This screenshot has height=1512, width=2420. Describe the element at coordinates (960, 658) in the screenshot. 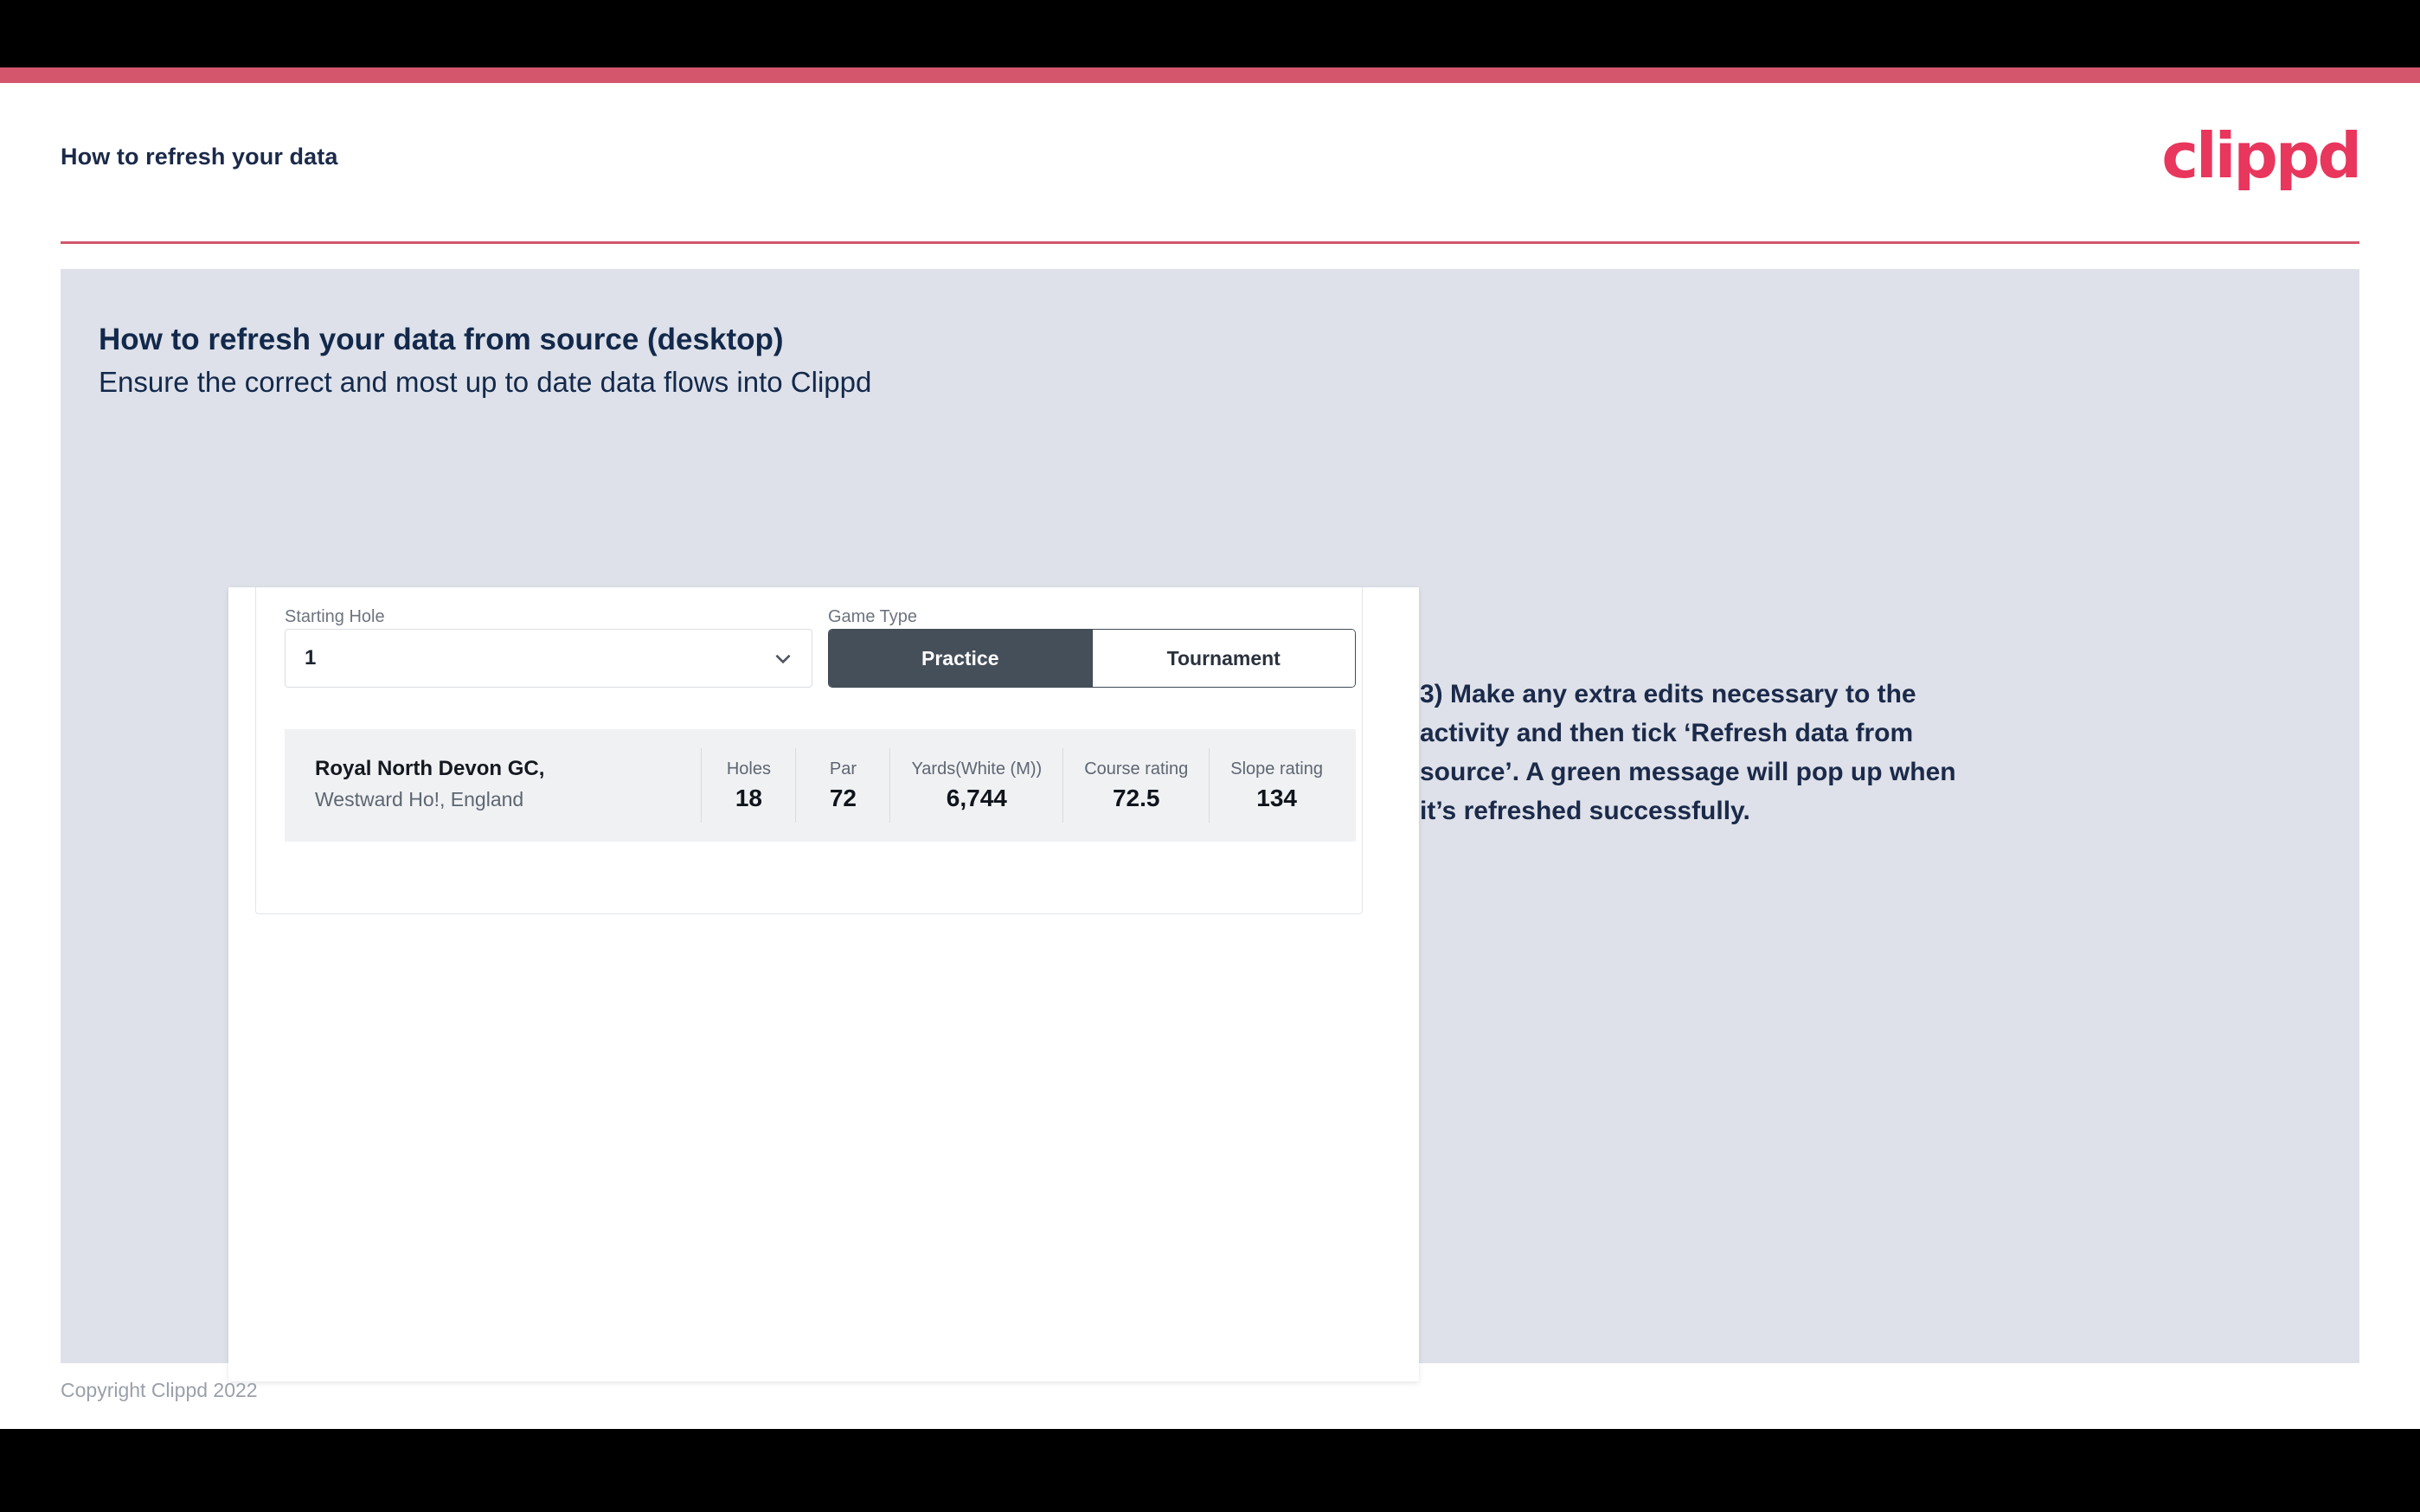

I see `game-type-option-practice: Practice` at that location.